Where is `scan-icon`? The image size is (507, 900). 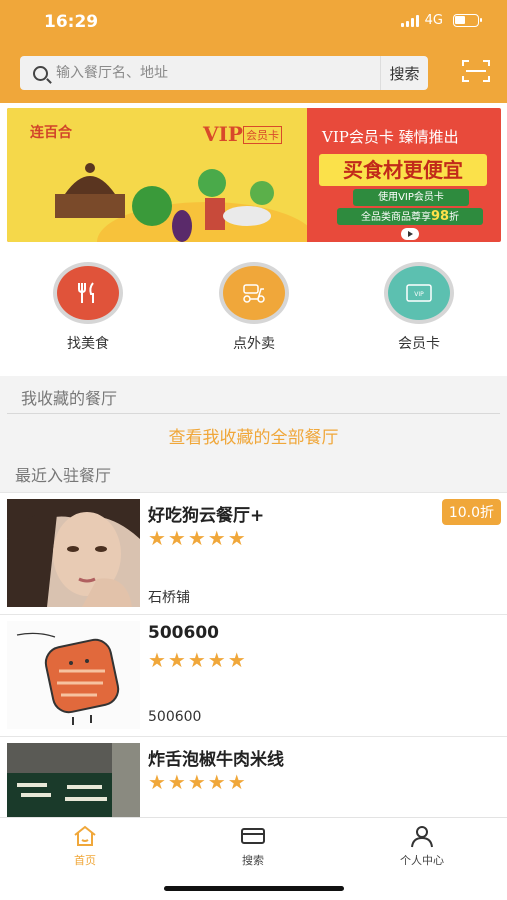
scan-icon is located at coordinates (476, 71).